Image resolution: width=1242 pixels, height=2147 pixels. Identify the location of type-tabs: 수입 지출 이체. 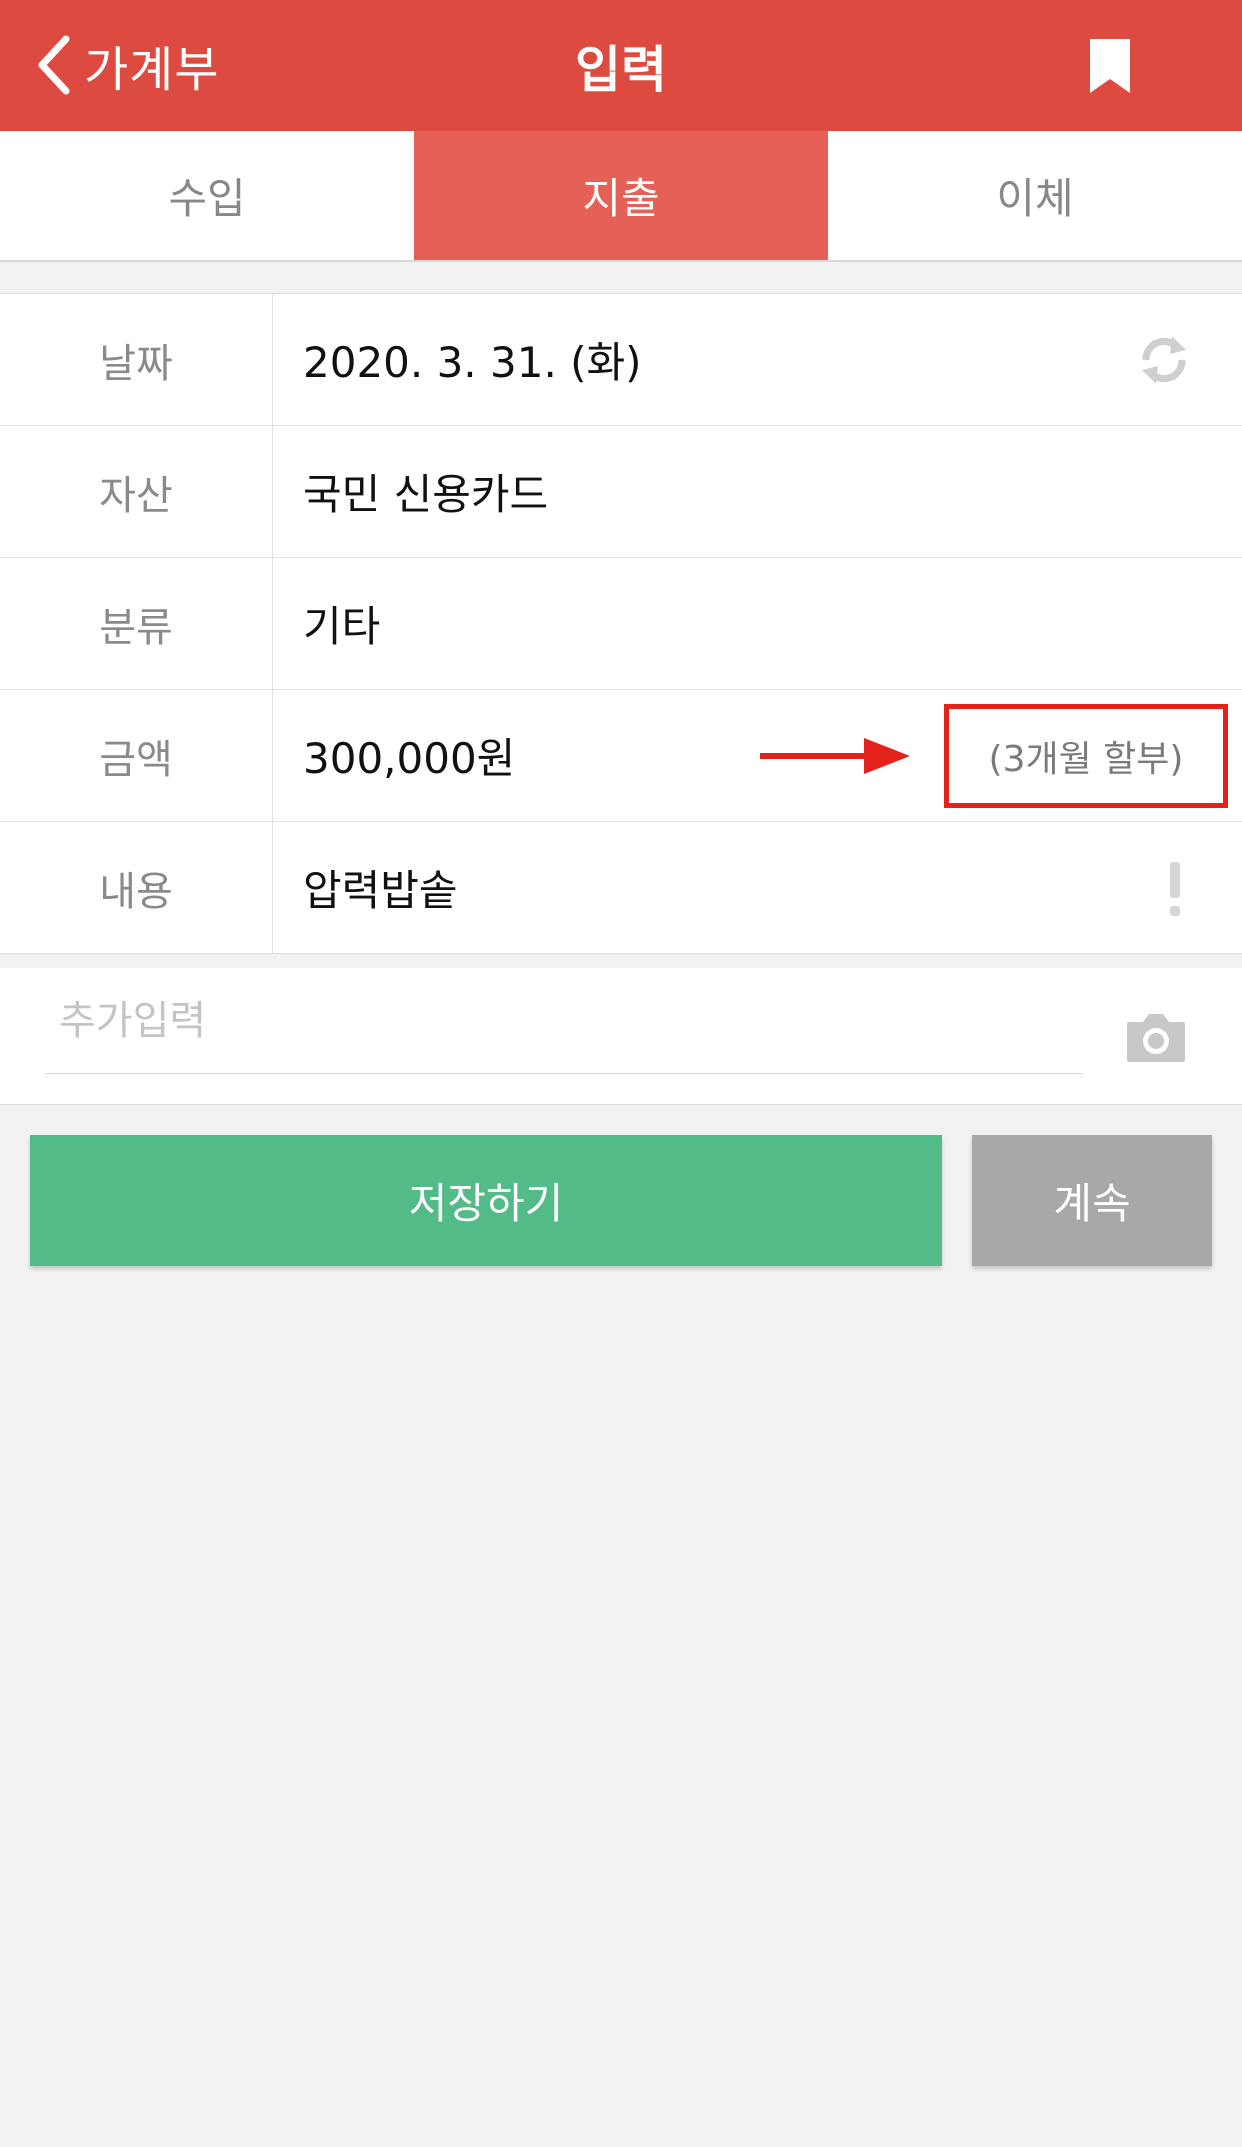
(621, 196).